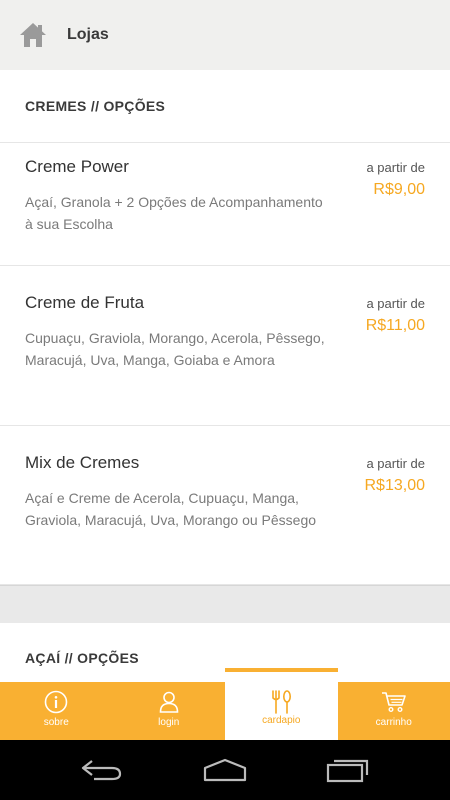  Describe the element at coordinates (395, 325) in the screenshot. I see `item-price: R$11,00` at that location.